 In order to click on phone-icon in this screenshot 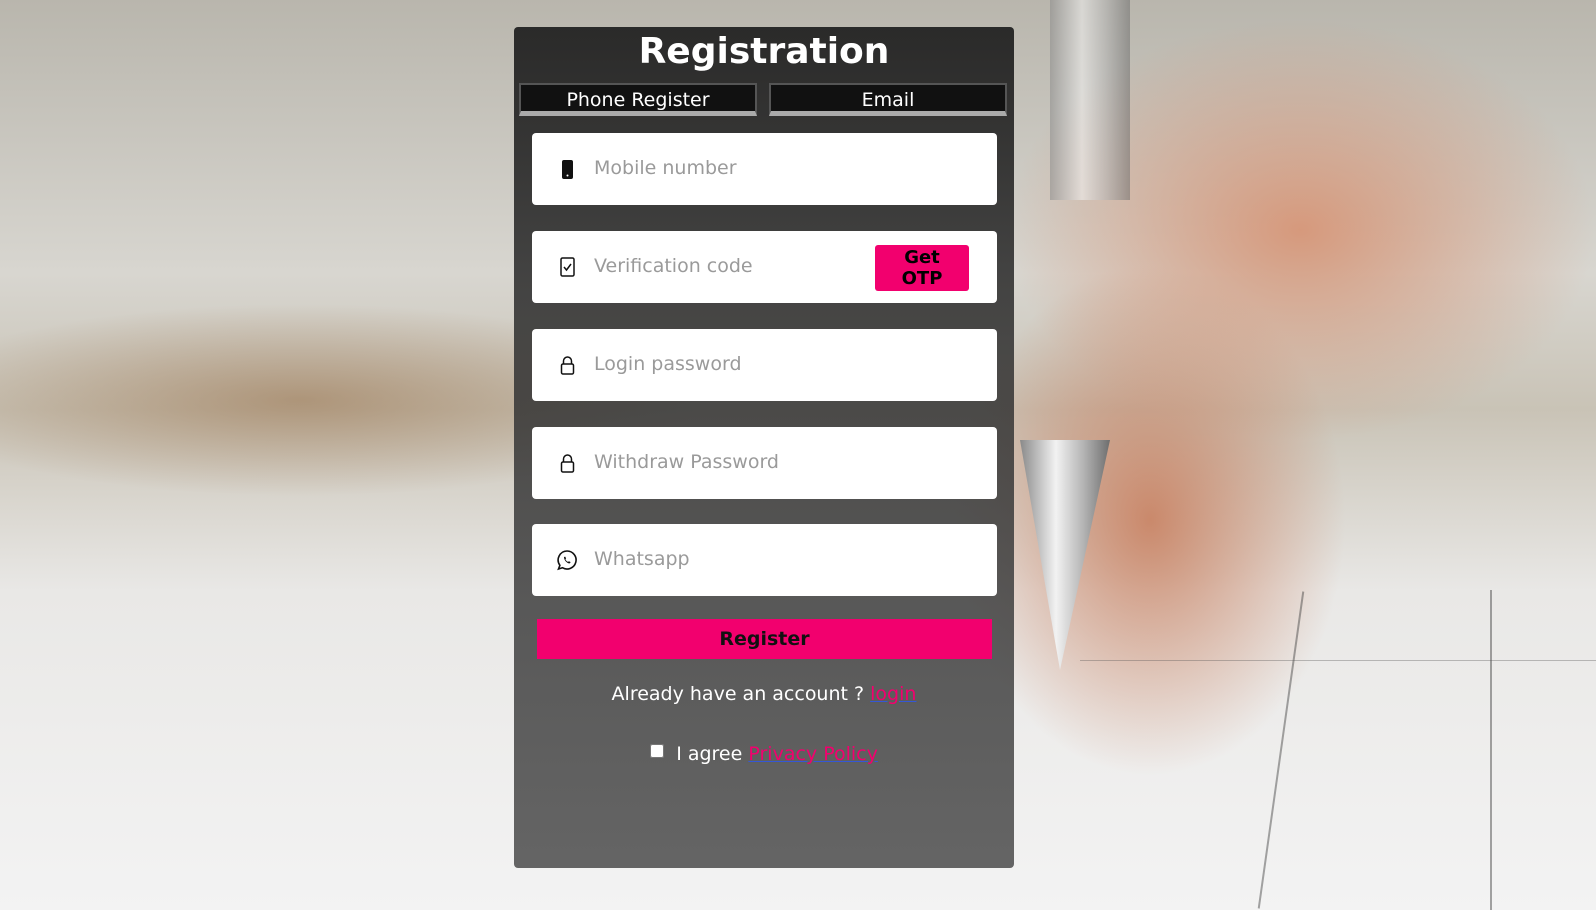, I will do `click(567, 169)`.